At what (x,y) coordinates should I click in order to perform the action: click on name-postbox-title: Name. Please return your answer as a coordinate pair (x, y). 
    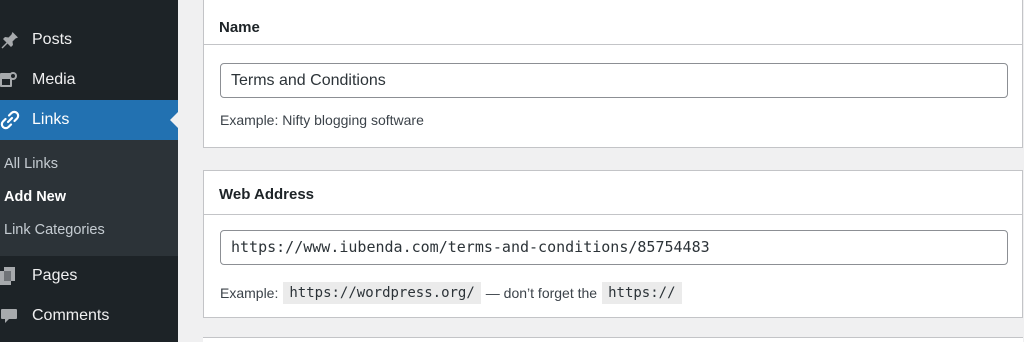
    Looking at the image, I should click on (239, 27).